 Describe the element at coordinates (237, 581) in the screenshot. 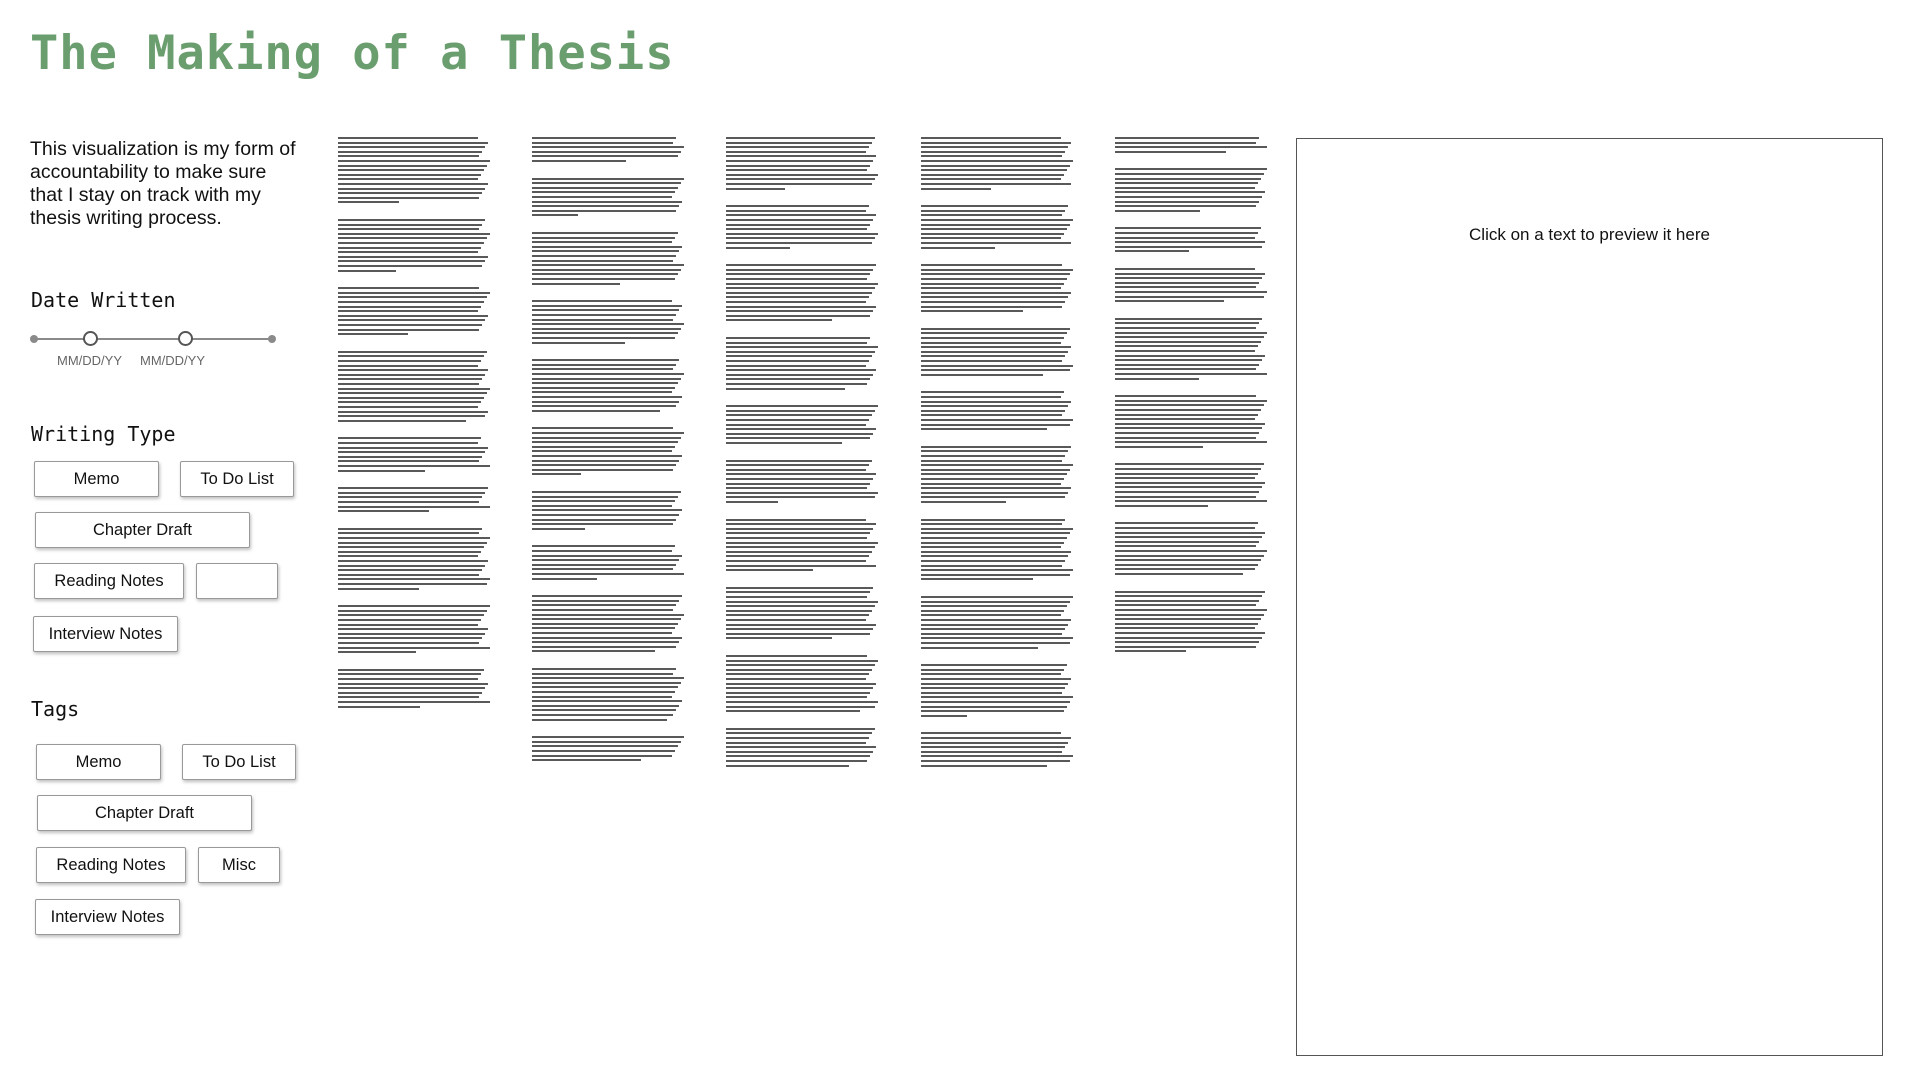

I see `writing-type-blank-button` at that location.